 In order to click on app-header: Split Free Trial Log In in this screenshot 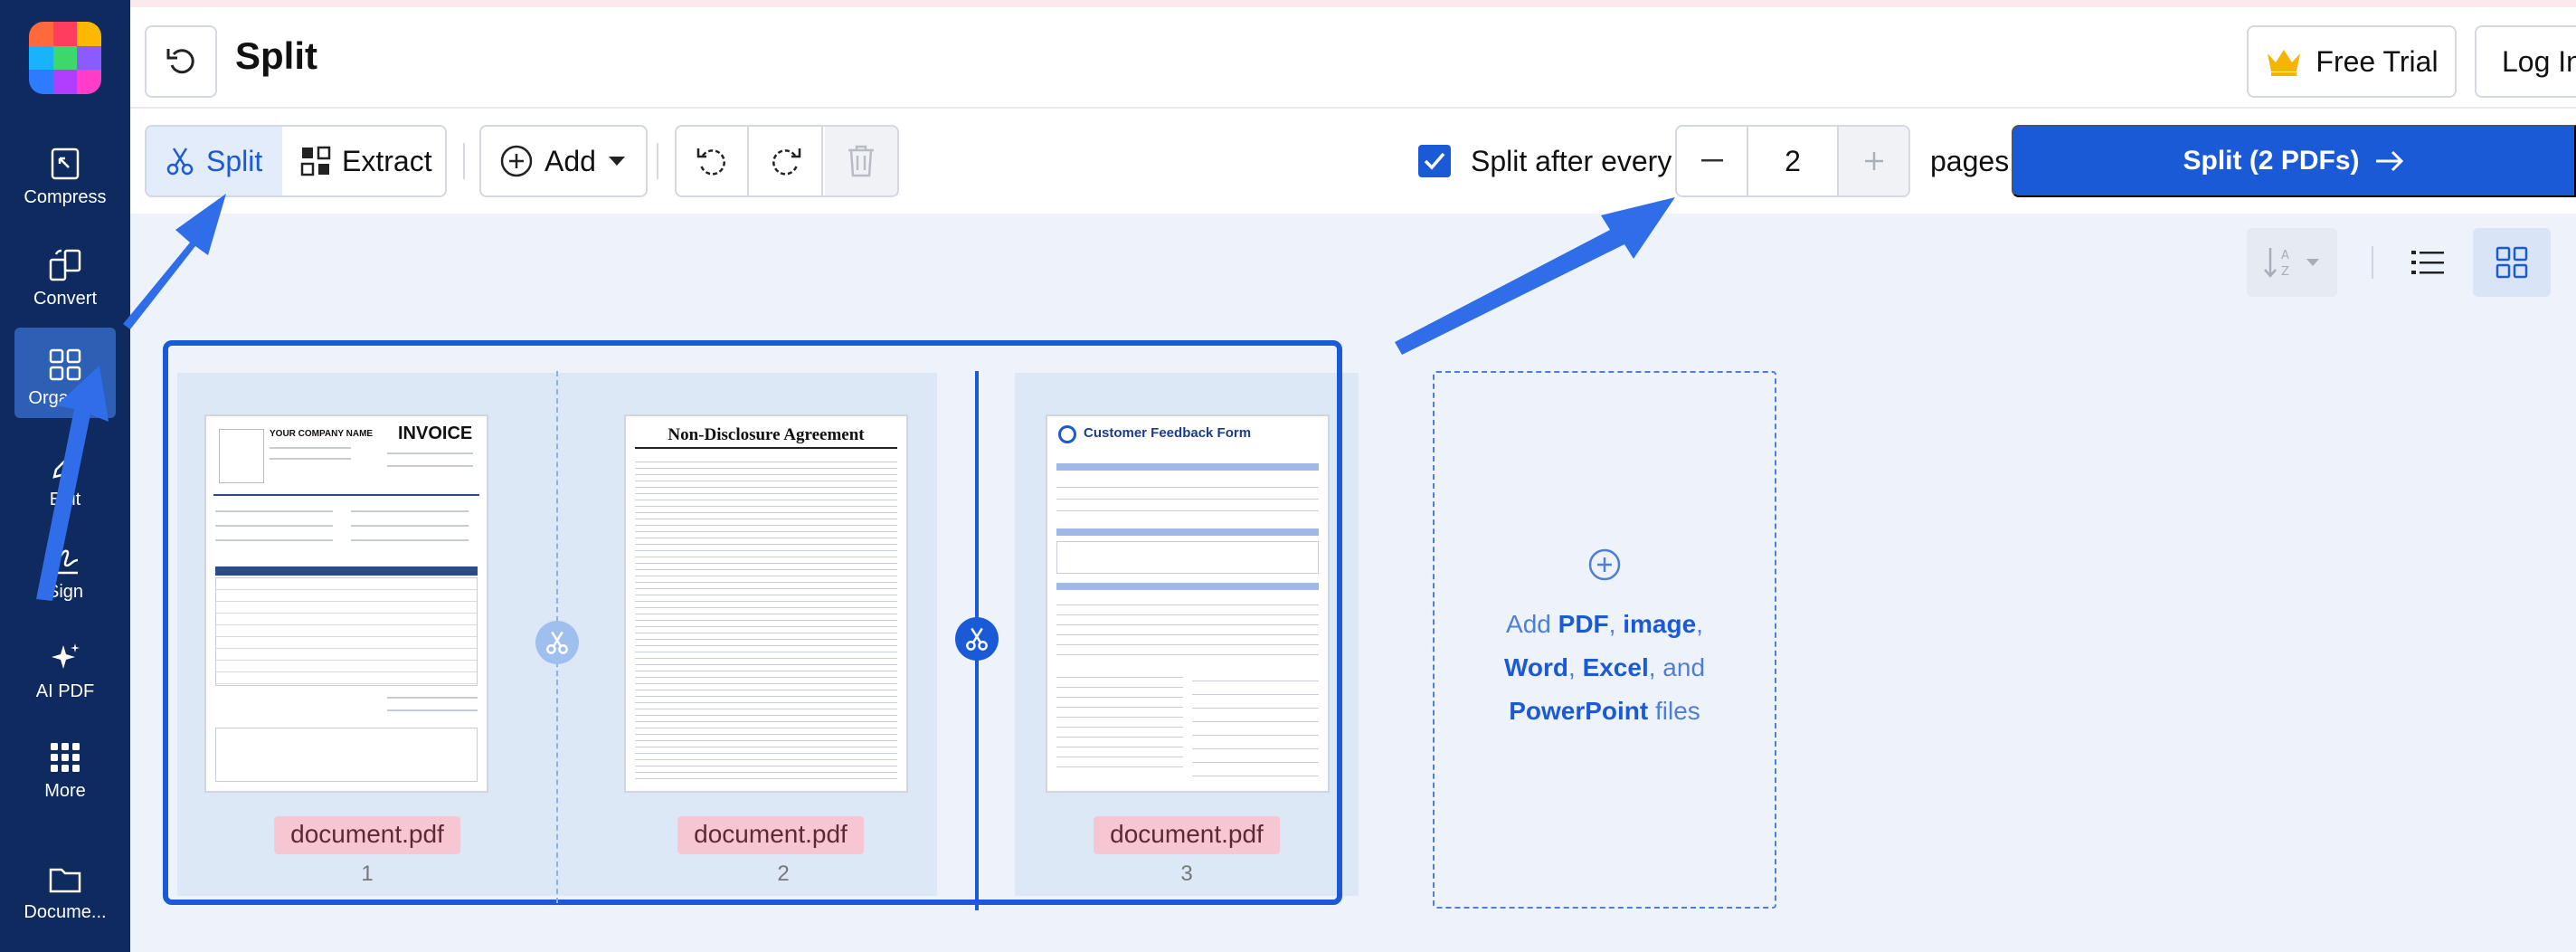, I will do `click(1353, 58)`.